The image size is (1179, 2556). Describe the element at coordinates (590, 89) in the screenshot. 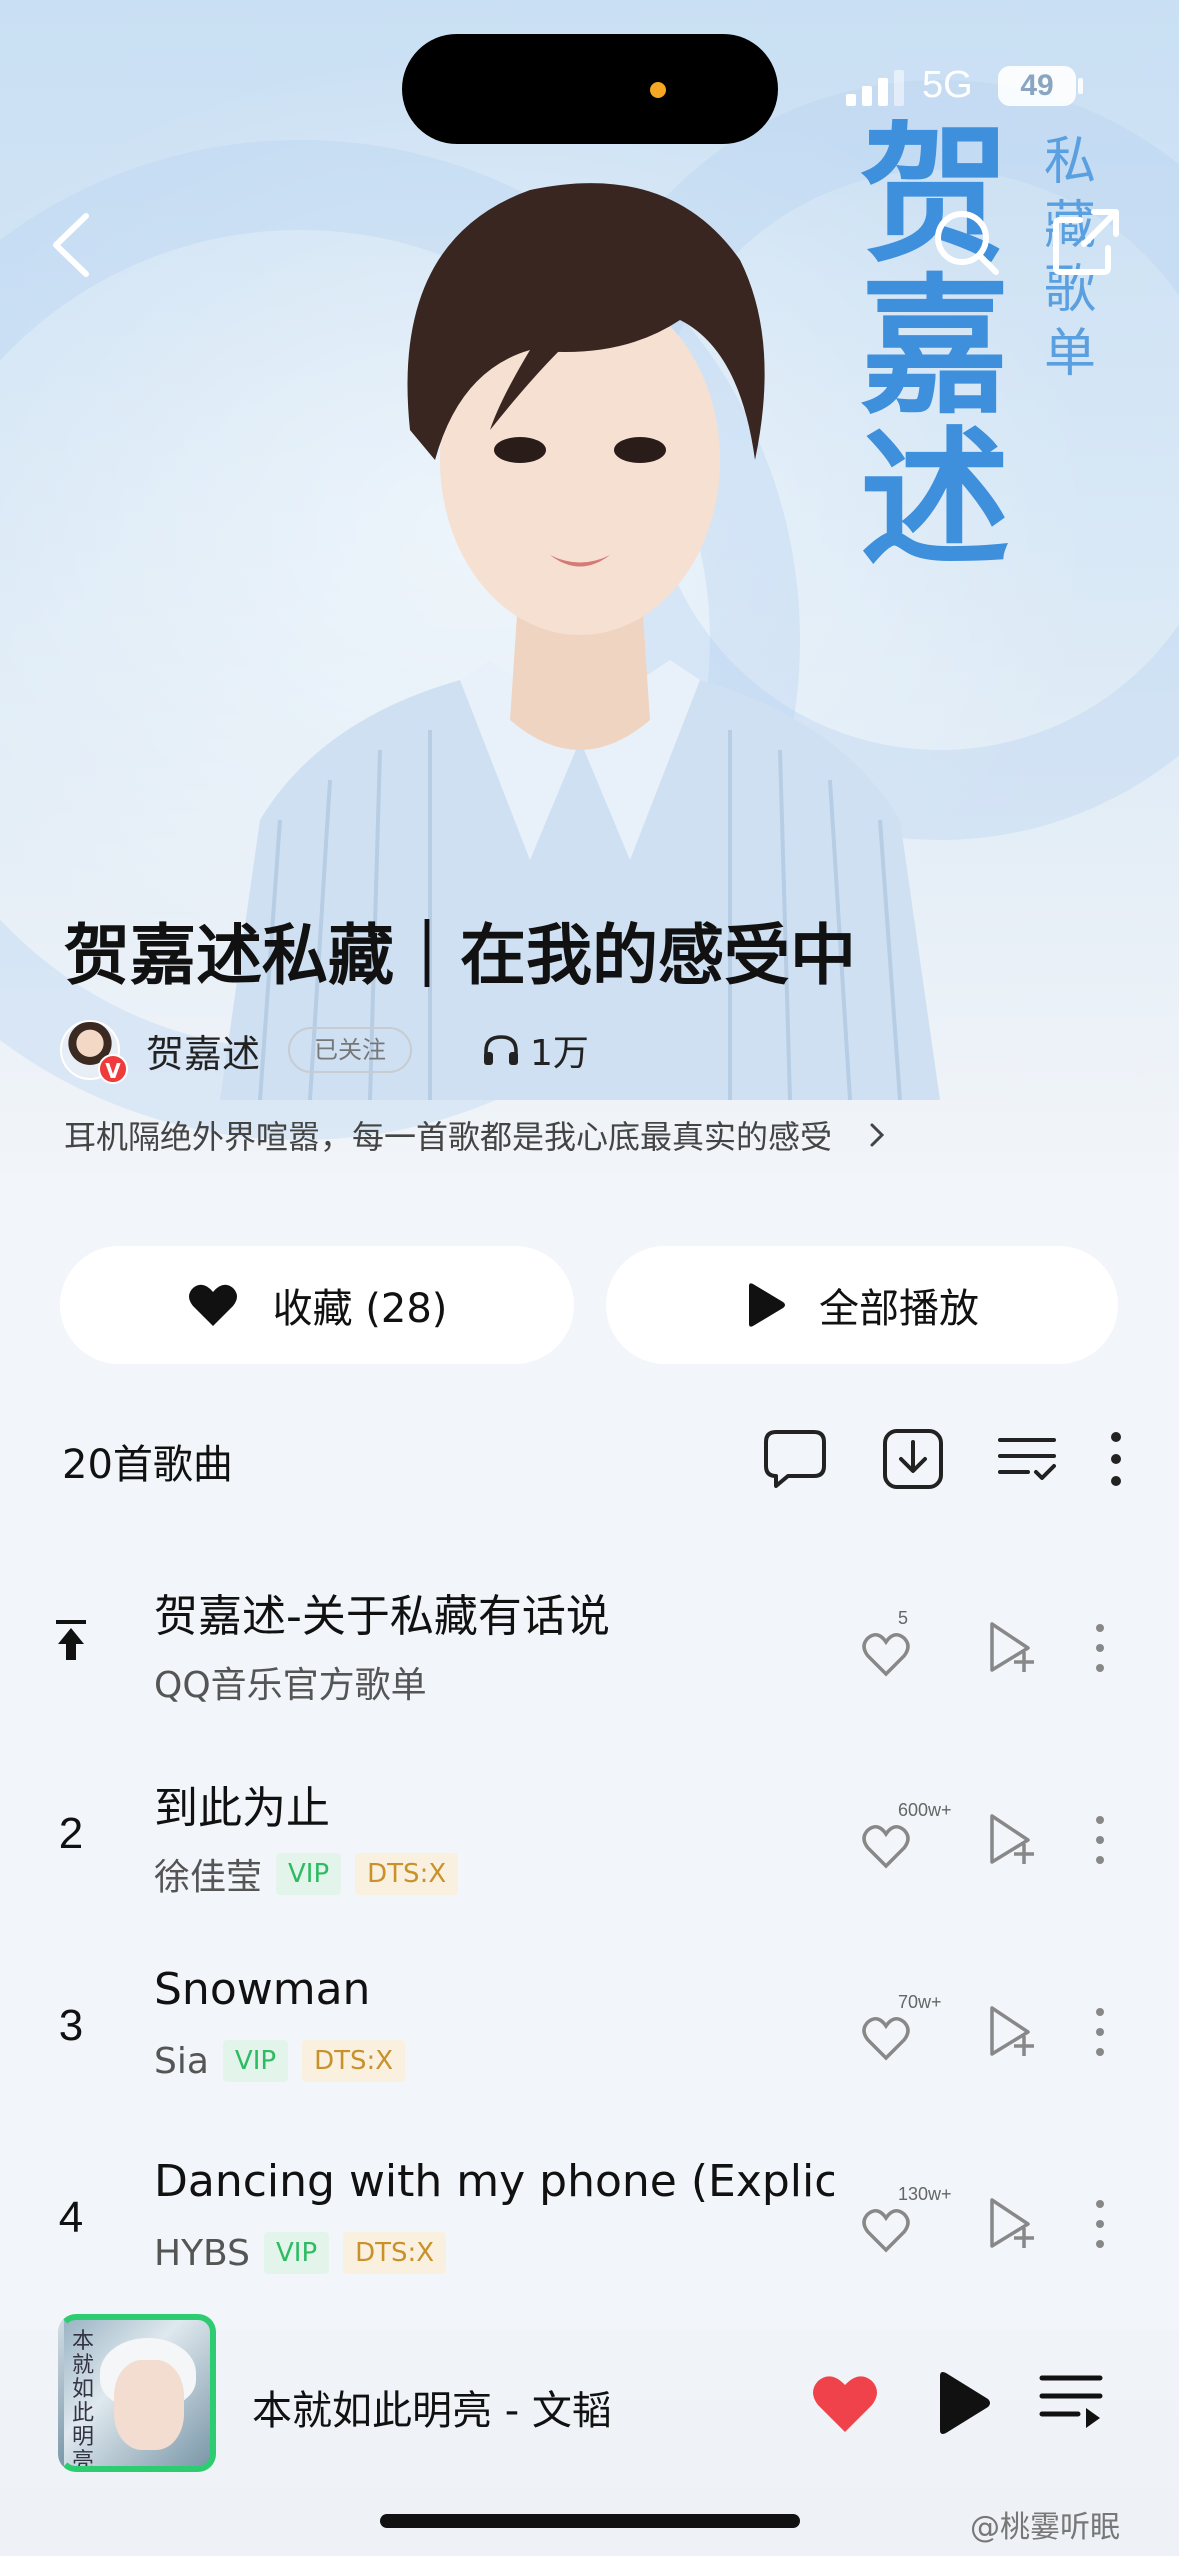

I see `dynamic-island` at that location.